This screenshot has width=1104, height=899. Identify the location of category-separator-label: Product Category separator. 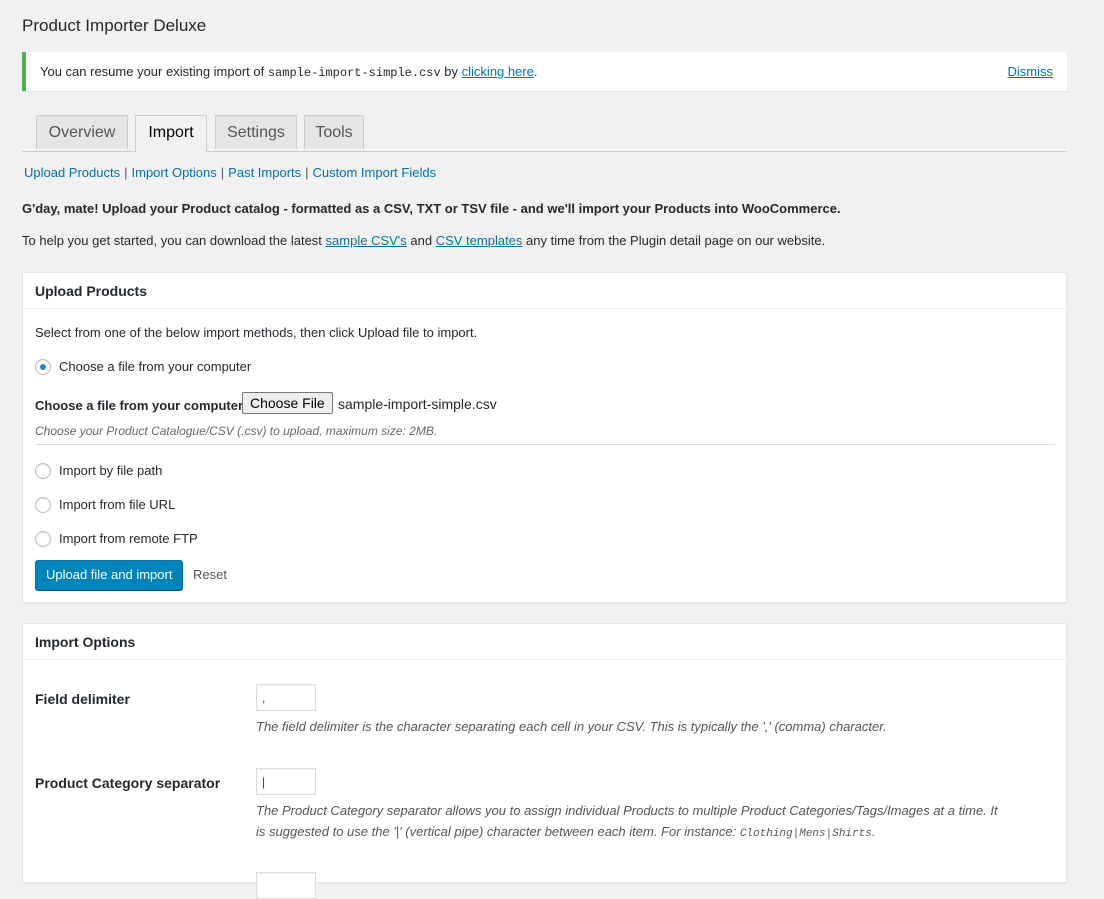
(128, 783).